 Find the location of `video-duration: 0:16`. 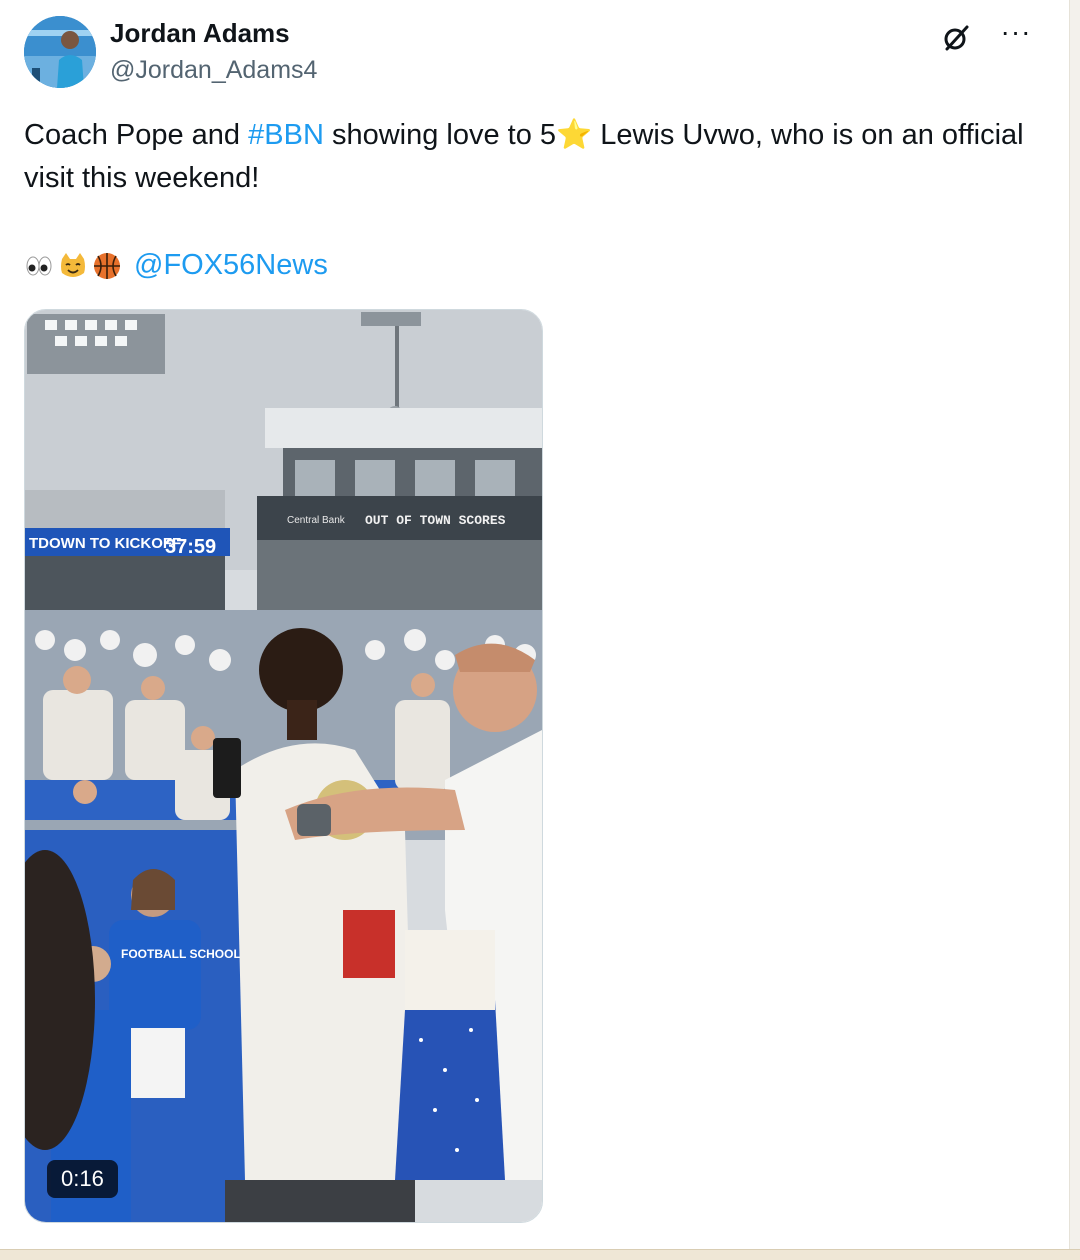

video-duration: 0:16 is located at coordinates (82, 1179).